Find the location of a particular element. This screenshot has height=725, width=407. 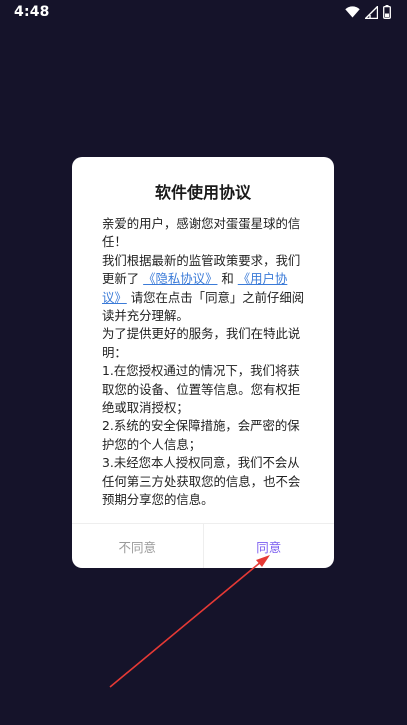

greeting-paragraph: 亲爱的用户，感谢您对蛋蛋星球的信任！ is located at coordinates (201, 233).